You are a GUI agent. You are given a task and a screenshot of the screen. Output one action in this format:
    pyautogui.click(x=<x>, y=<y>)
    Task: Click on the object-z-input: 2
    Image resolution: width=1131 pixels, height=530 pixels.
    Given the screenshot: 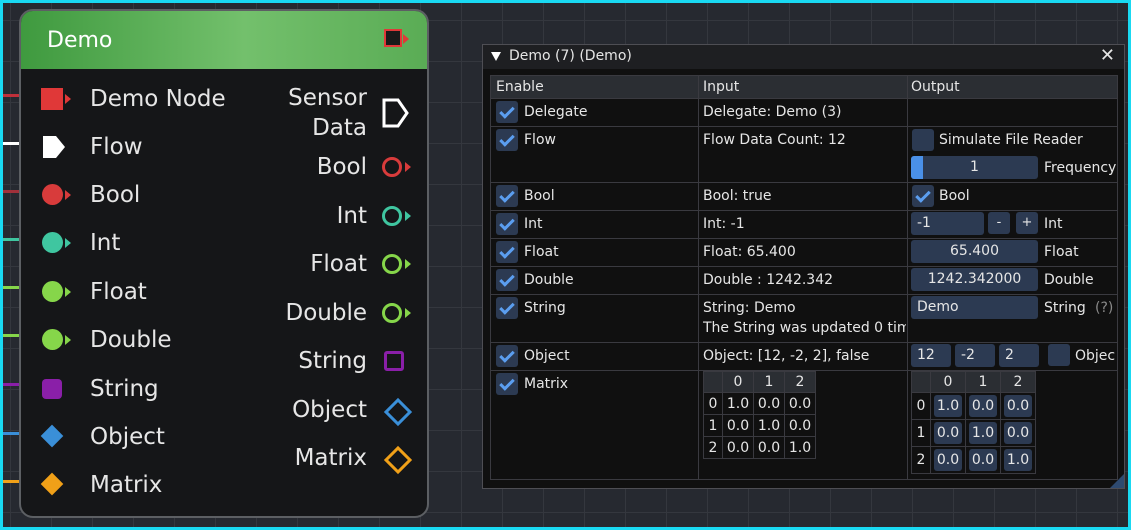 What is the action you would take?
    pyautogui.click(x=1019, y=355)
    